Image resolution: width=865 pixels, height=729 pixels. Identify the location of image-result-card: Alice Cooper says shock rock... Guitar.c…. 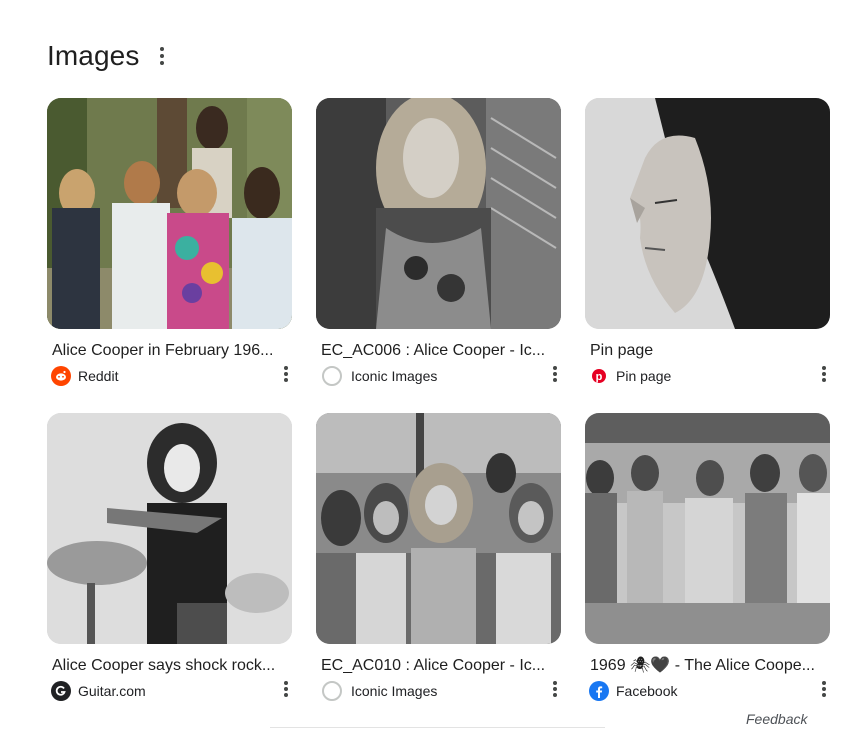
(169, 570).